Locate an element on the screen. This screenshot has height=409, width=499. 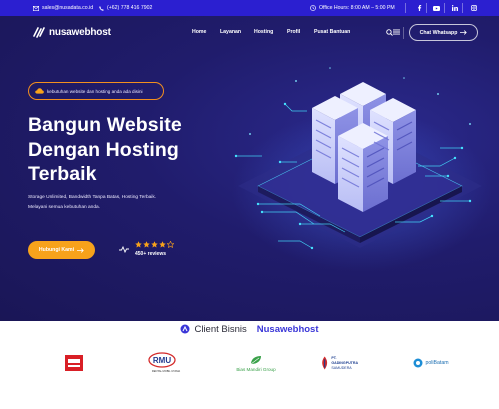
instagram-icon is located at coordinates (474, 8).